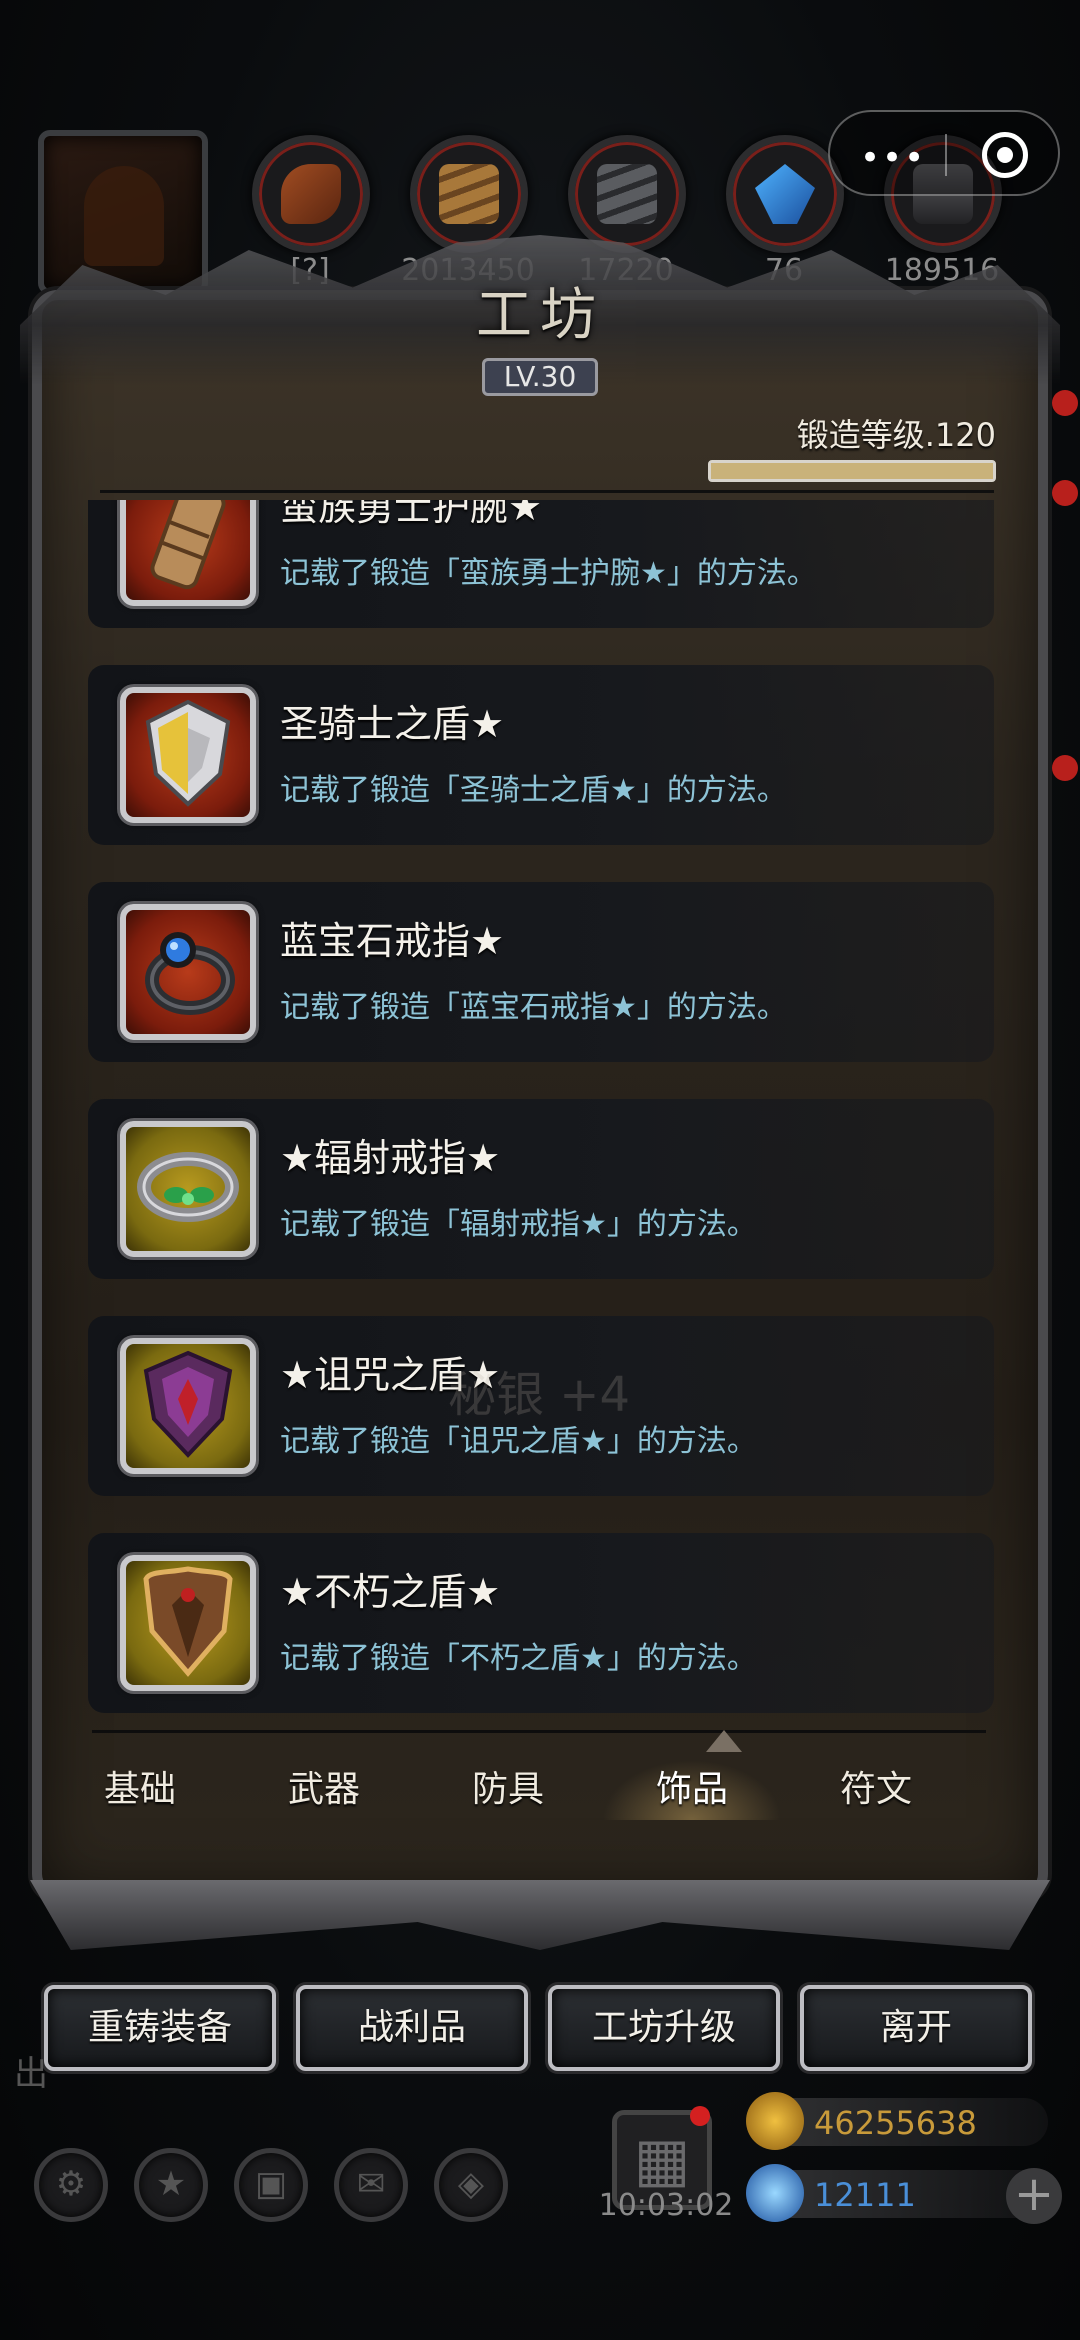 This screenshot has height=2340, width=1080. I want to click on side-label: 出, so click(31, 2074).